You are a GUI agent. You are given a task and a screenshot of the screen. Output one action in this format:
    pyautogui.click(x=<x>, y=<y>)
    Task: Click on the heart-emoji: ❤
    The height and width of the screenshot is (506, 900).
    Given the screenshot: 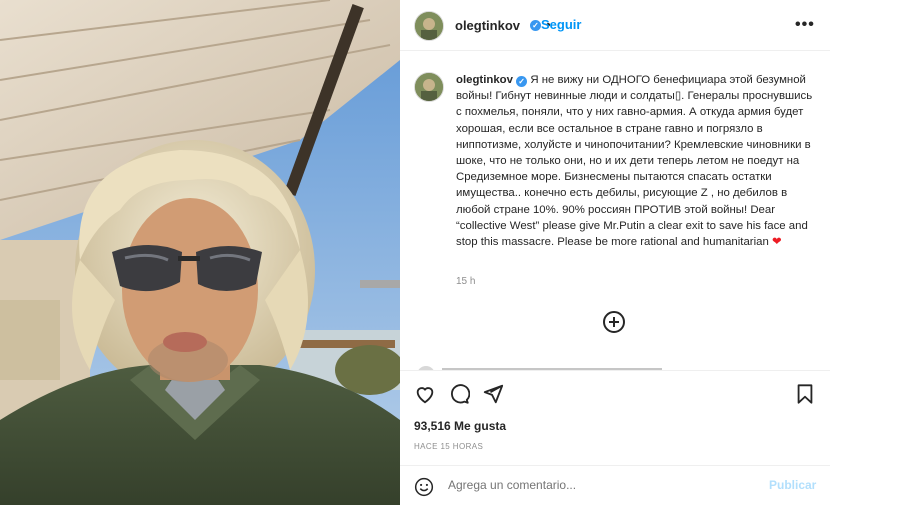 What is the action you would take?
    pyautogui.click(x=776, y=242)
    